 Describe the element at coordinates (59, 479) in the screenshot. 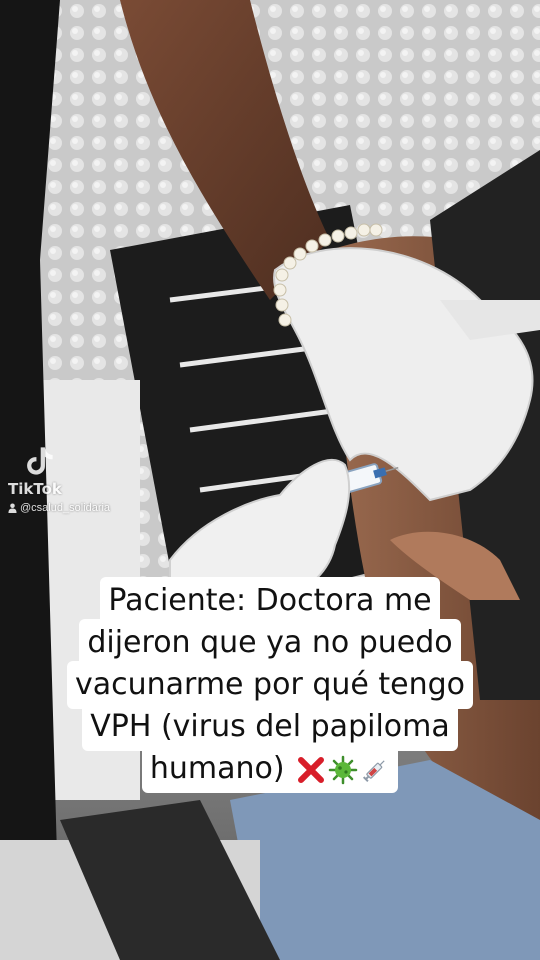

I see `tiktok-watermark: TikTok @csalud_solidaria` at that location.